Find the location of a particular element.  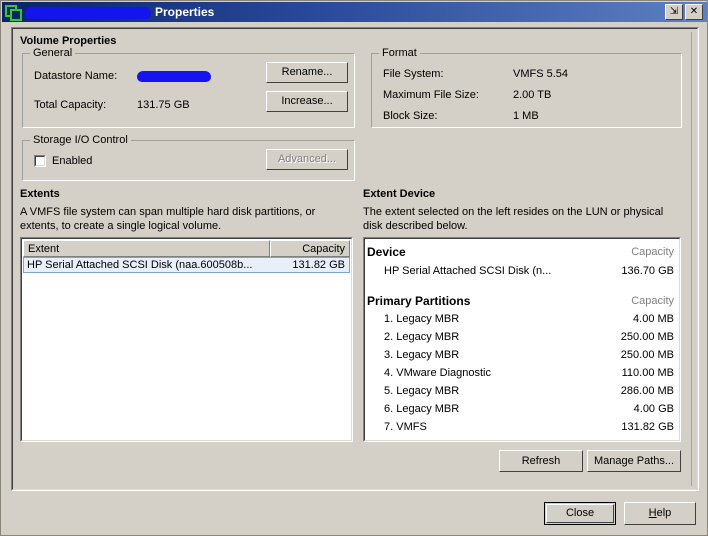

close-button: Close is located at coordinates (580, 513).